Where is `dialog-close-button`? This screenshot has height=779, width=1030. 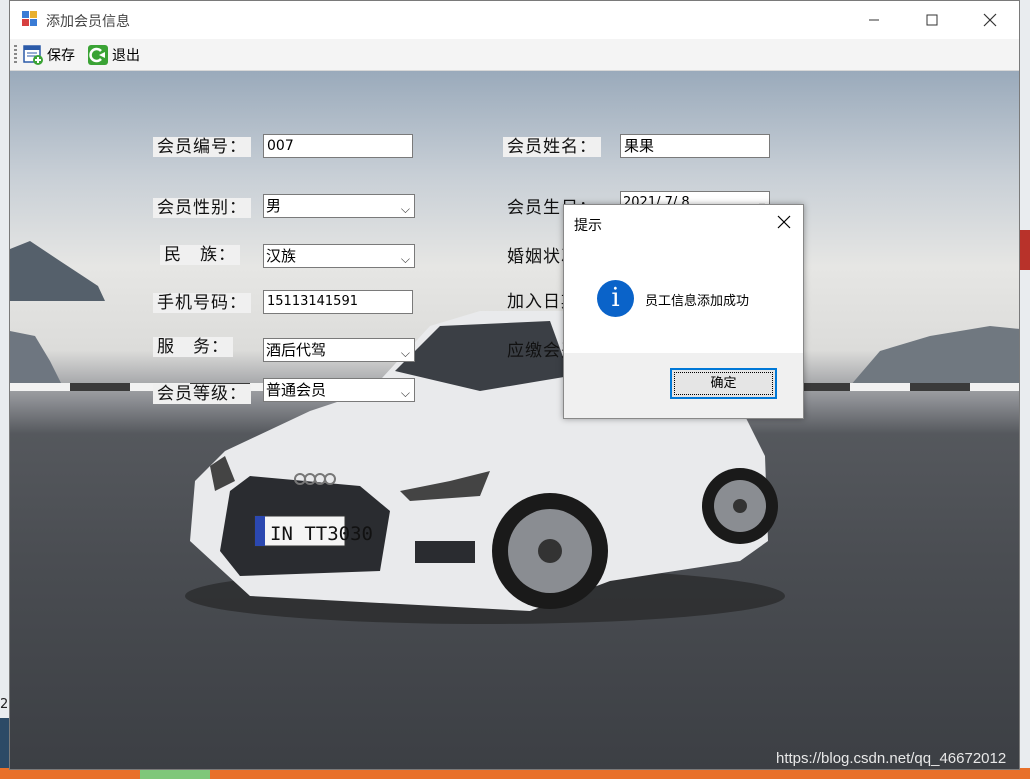 dialog-close-button is located at coordinates (784, 223).